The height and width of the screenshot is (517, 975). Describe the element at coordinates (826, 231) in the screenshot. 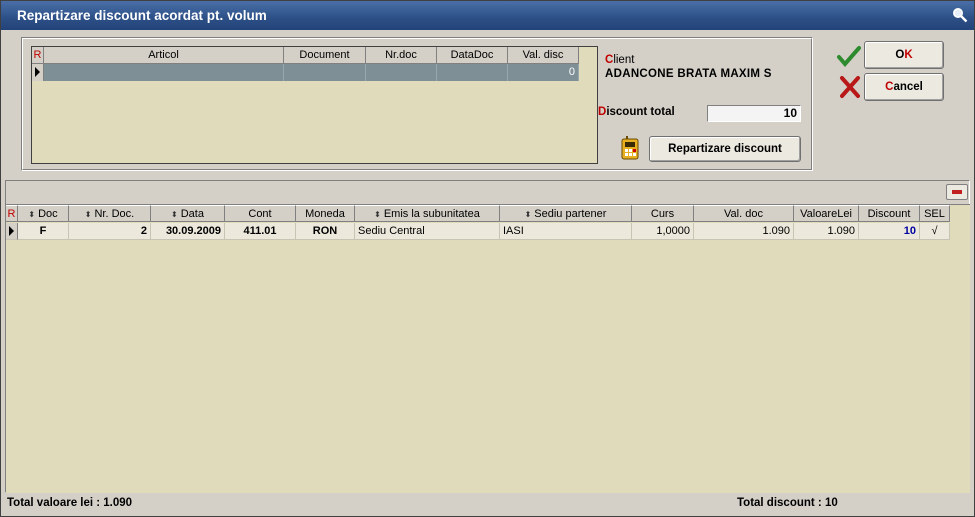

I see `cell-valoare-lei: 1.090` at that location.